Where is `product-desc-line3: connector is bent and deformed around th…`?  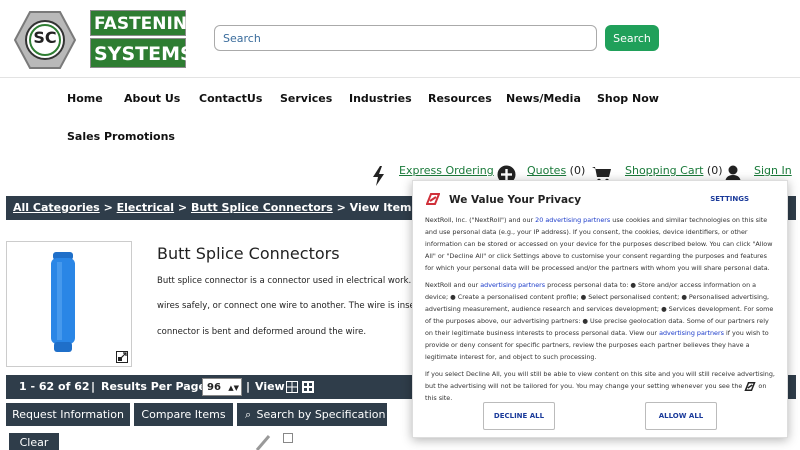
product-desc-line3: connector is bent and deformed around th… is located at coordinates (262, 332).